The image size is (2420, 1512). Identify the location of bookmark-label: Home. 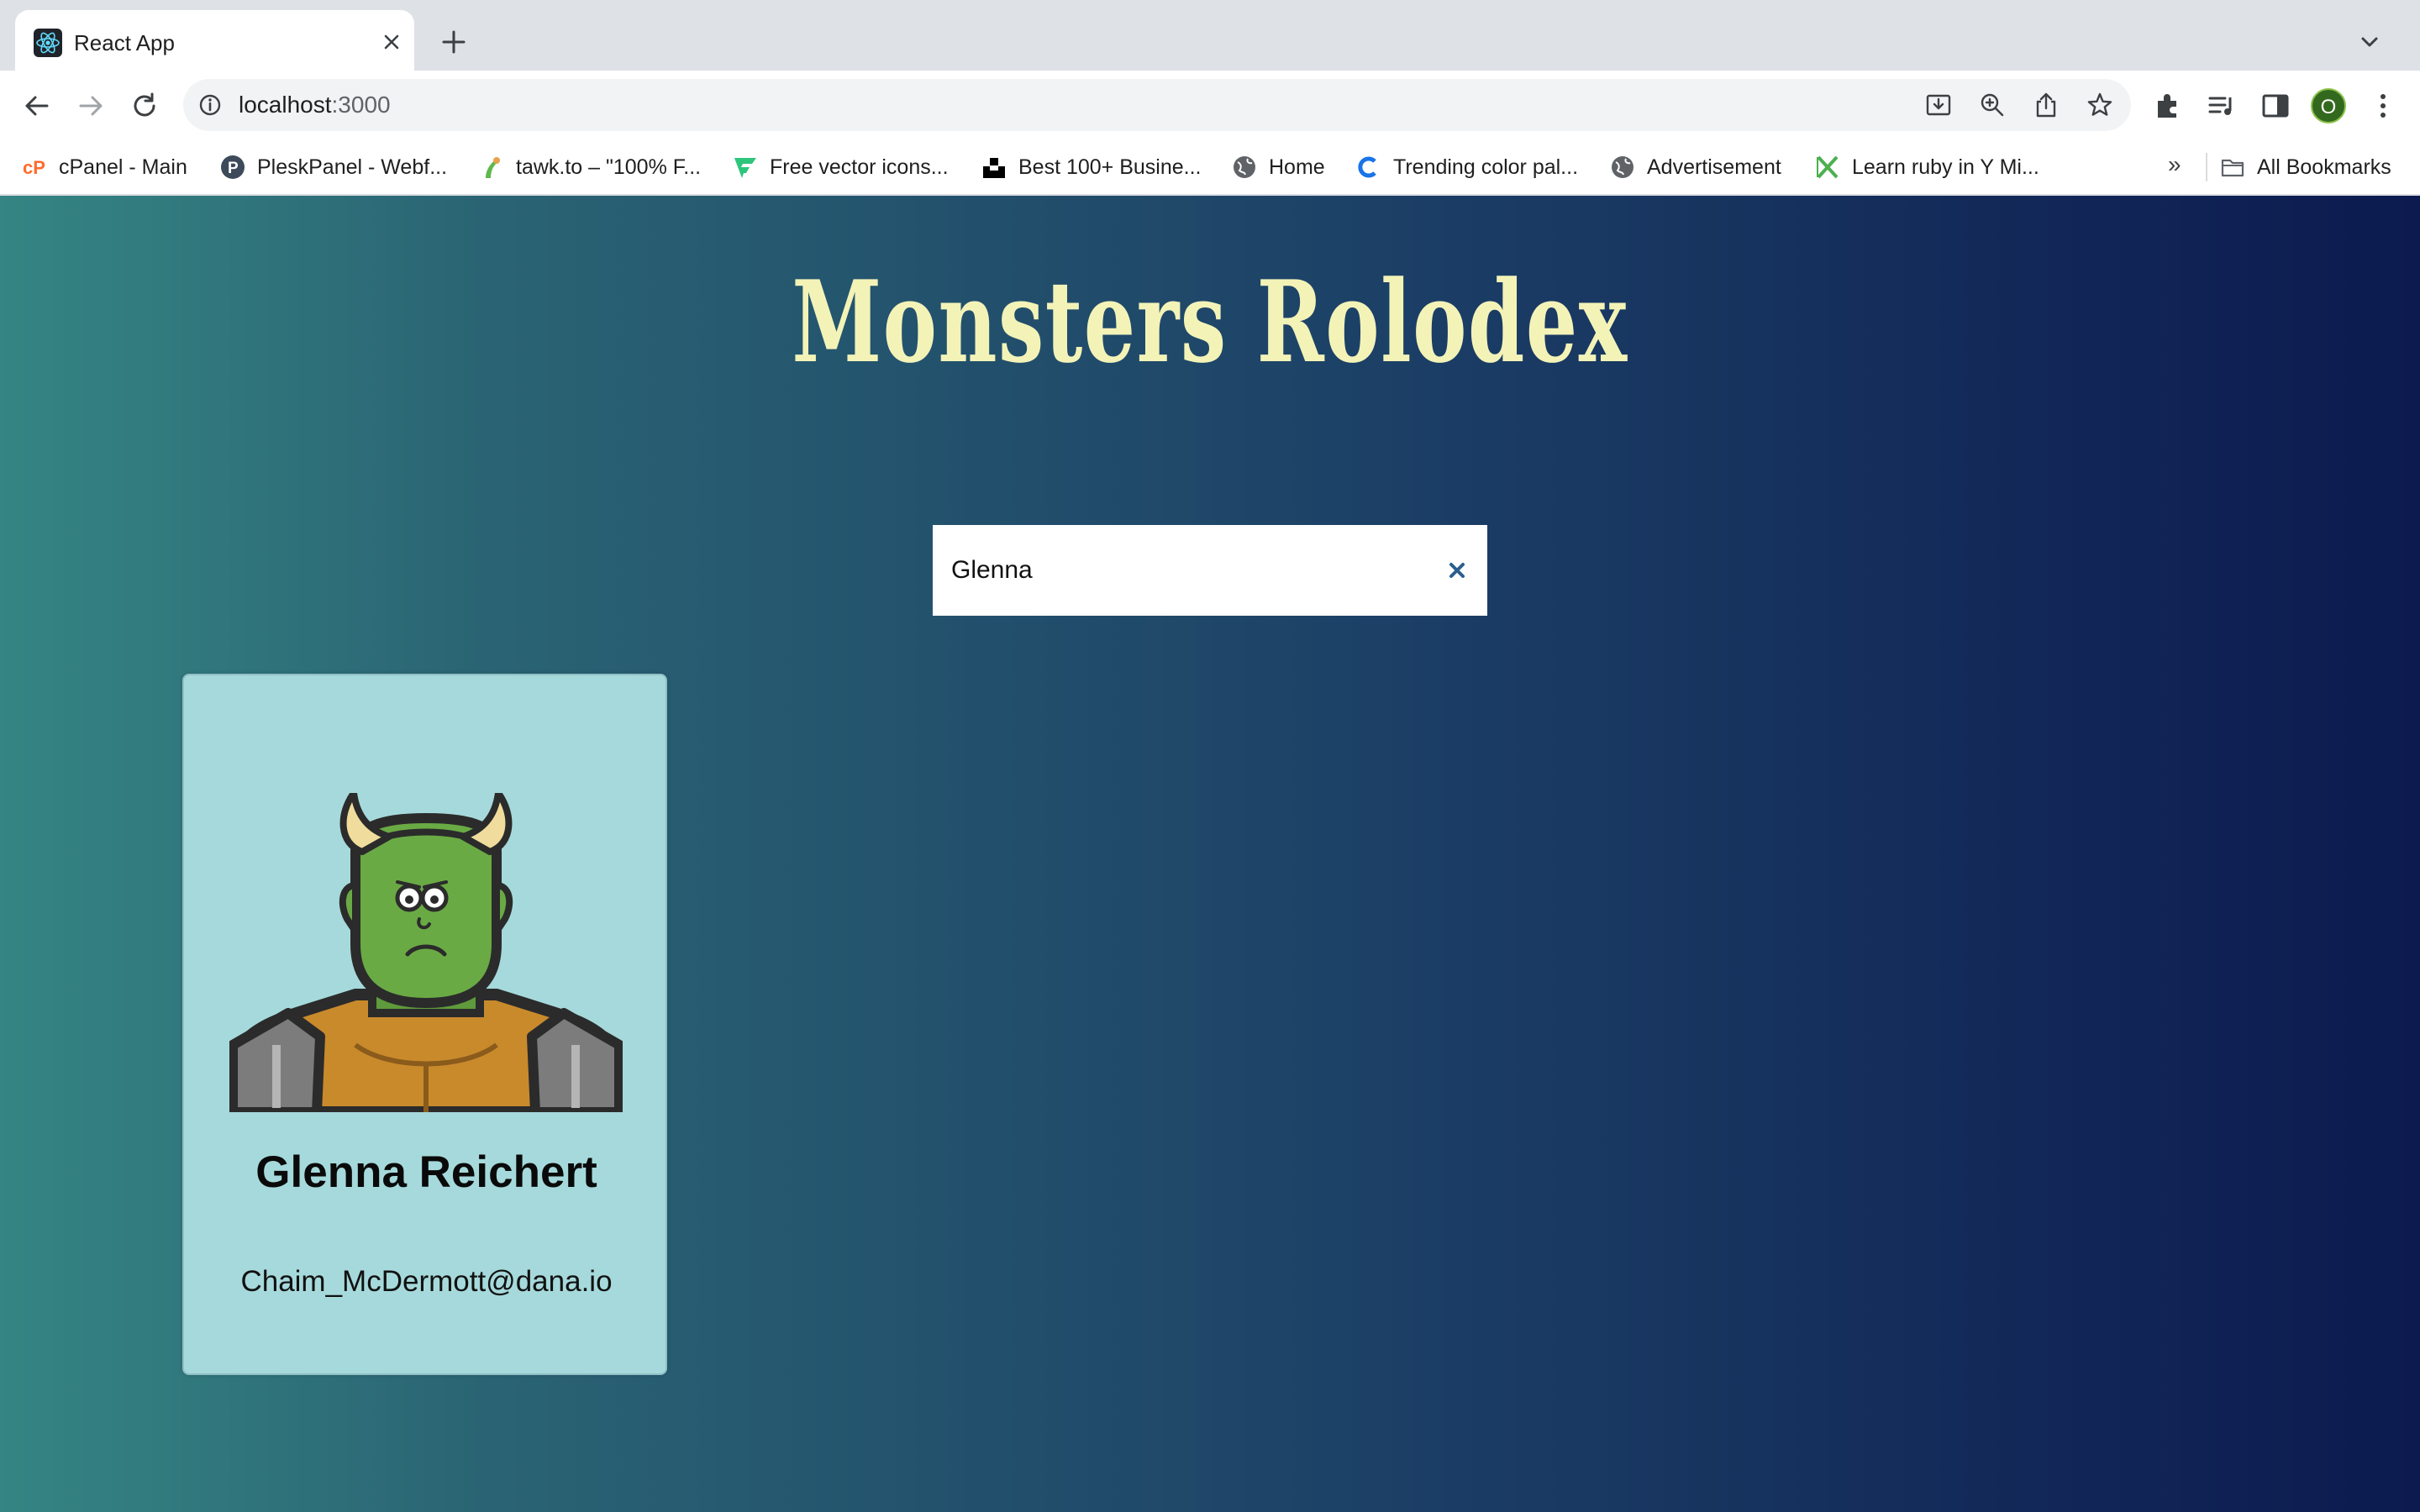
(1297, 167).